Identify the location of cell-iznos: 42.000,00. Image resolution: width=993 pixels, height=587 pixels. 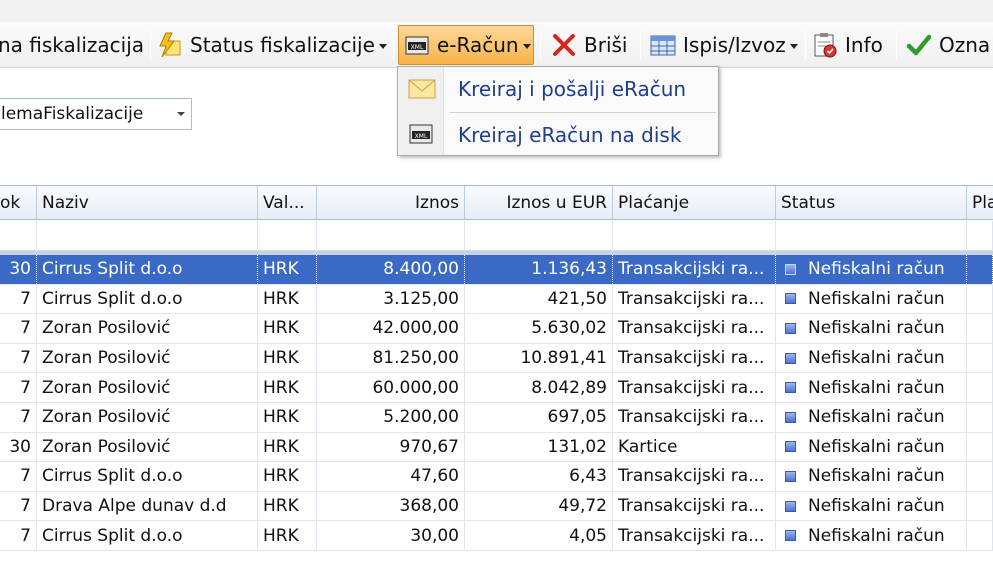
(391, 328).